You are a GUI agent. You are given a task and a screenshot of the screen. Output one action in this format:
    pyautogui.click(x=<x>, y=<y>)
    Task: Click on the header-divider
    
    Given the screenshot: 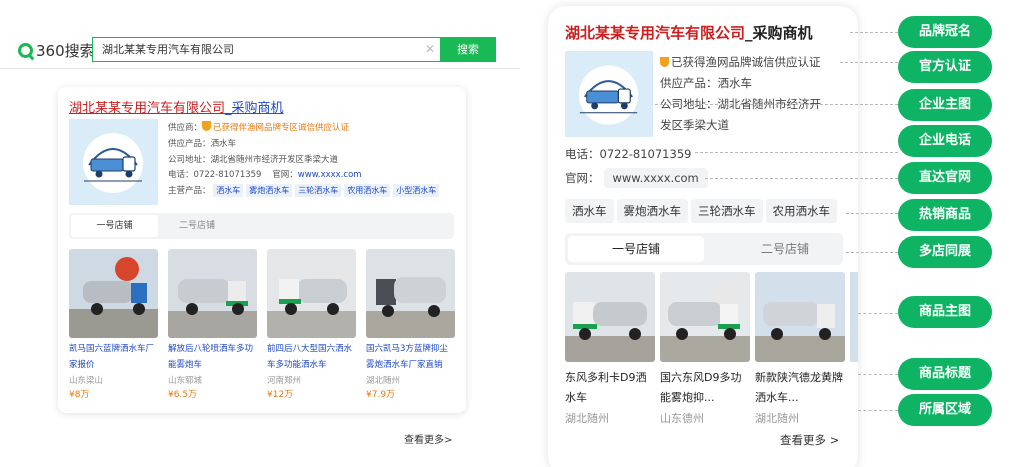 What is the action you would take?
    pyautogui.click(x=260, y=68)
    